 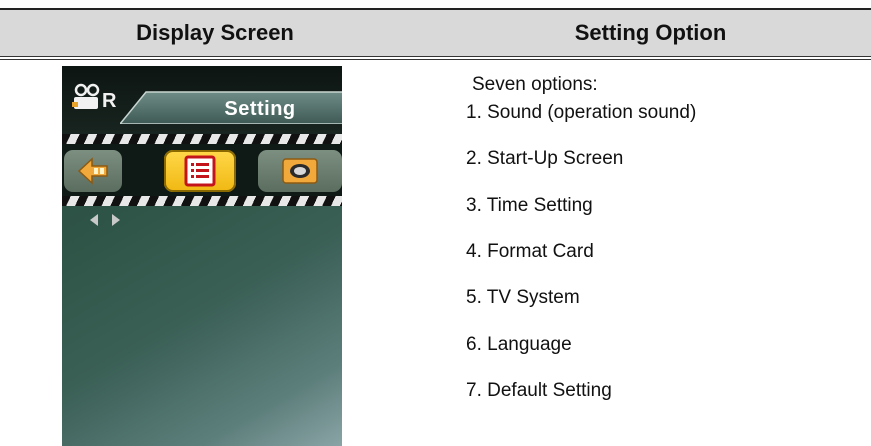 I want to click on settings-button, so click(x=200, y=171).